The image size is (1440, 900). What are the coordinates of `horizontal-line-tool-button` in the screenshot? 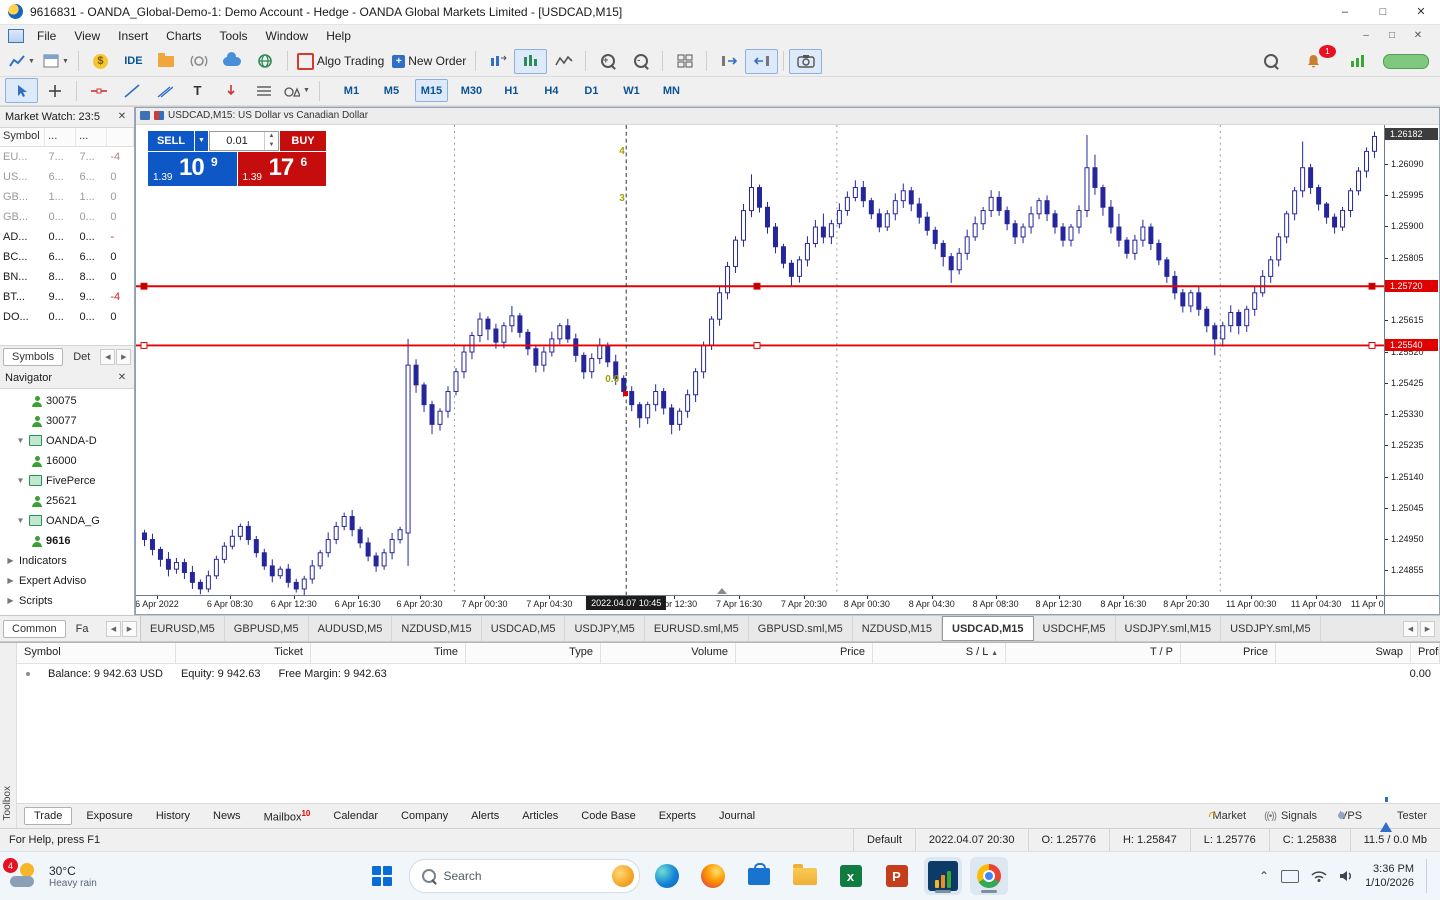 It's located at (98, 90).